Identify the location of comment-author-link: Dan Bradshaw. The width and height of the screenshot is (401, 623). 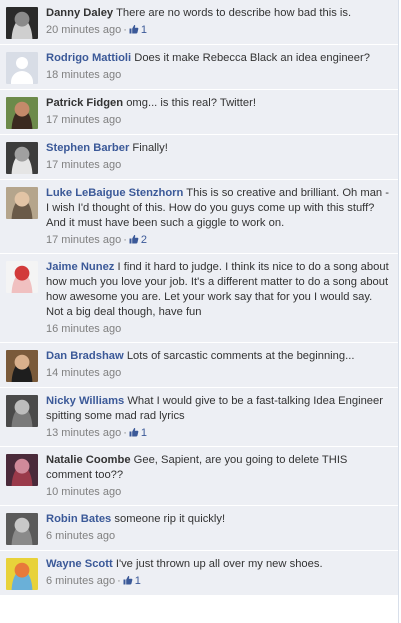
(85, 356).